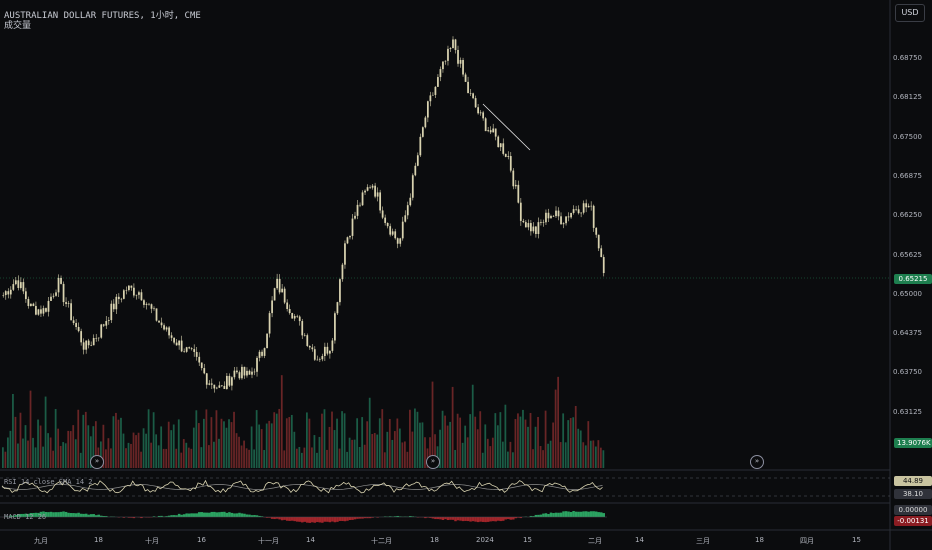 The width and height of the screenshot is (932, 550). What do you see at coordinates (527, 540) in the screenshot?
I see `time-axis-label: 15` at bounding box center [527, 540].